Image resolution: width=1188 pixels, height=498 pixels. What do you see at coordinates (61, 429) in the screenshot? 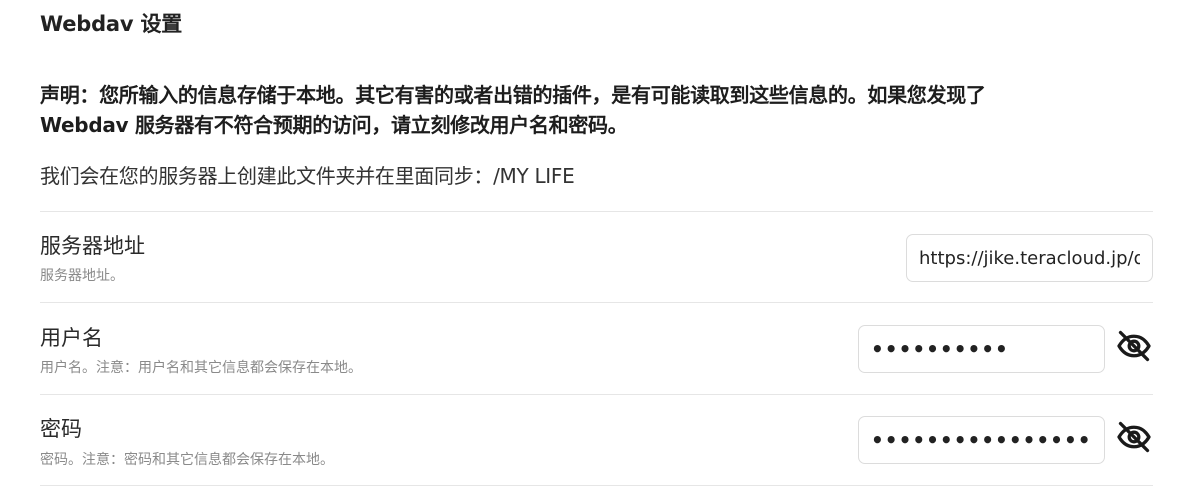
I see `password-label: 密码` at bounding box center [61, 429].